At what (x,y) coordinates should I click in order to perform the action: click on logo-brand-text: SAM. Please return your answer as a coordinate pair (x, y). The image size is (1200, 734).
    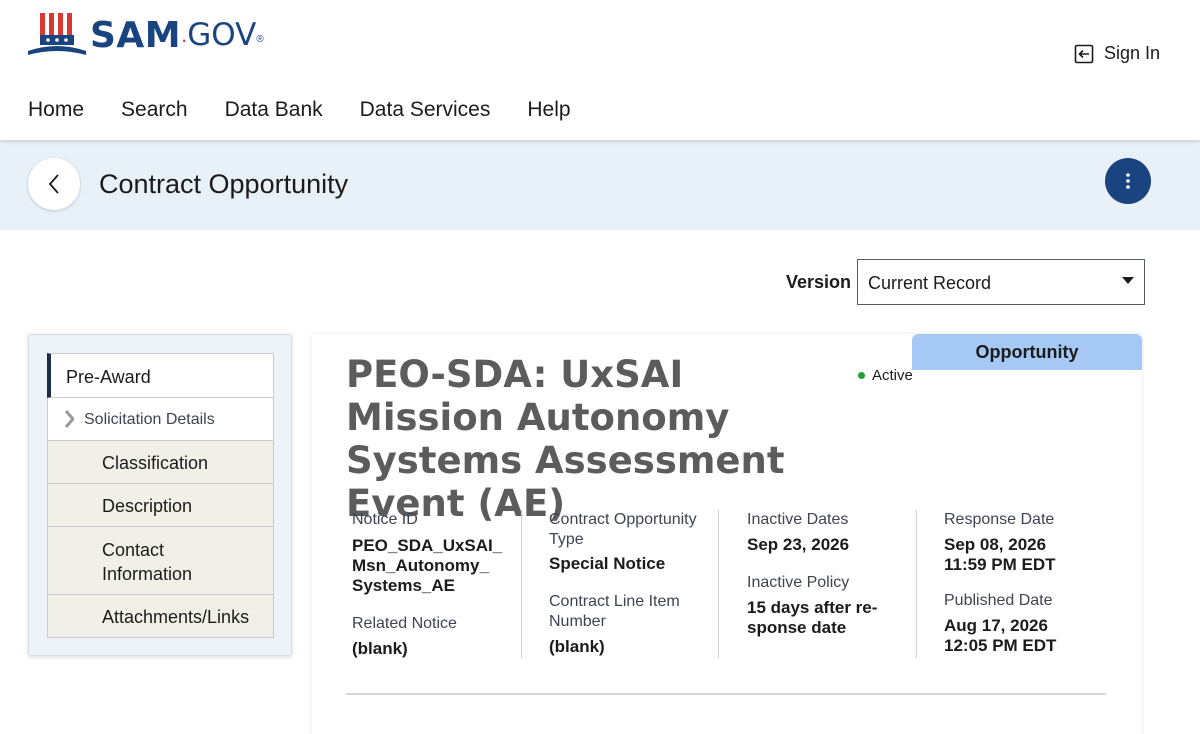
    Looking at the image, I should click on (136, 35).